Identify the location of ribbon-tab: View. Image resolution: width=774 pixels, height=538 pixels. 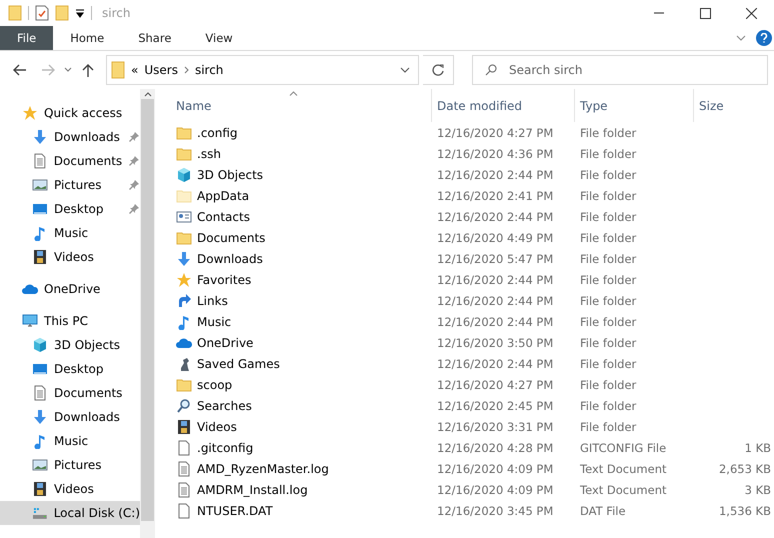
(219, 38).